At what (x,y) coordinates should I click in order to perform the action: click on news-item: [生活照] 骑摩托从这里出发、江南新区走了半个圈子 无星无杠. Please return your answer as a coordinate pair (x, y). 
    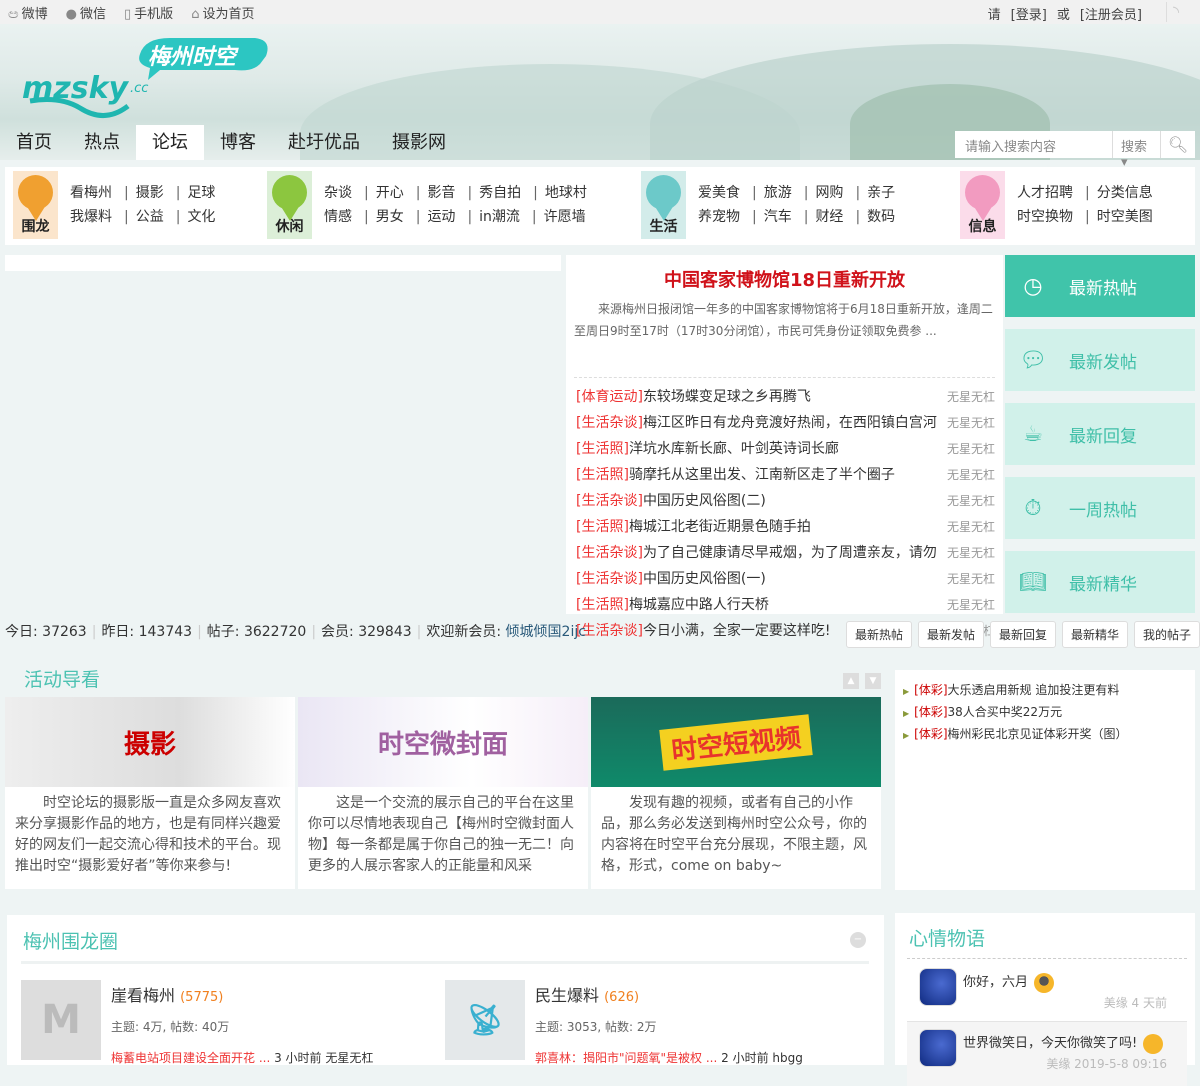
    Looking at the image, I should click on (785, 475).